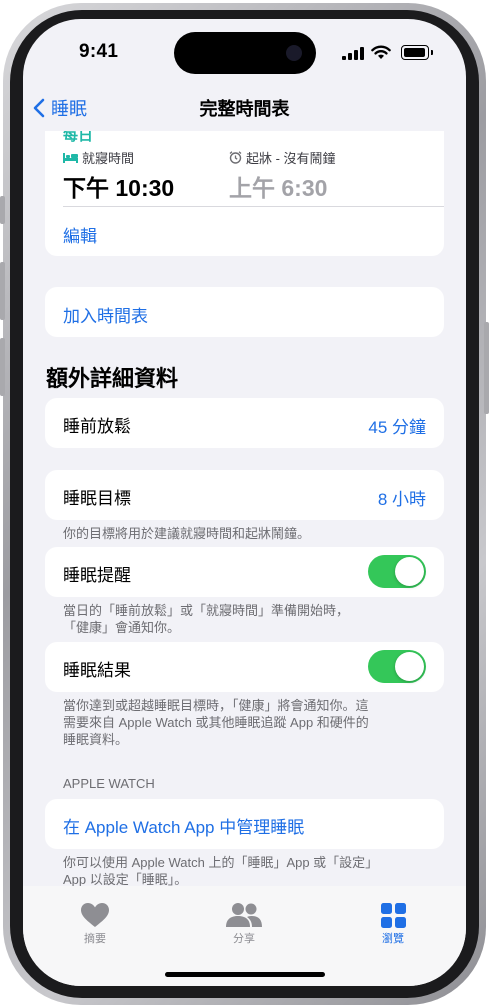 The image size is (489, 1008). I want to click on home-indicator, so click(245, 974).